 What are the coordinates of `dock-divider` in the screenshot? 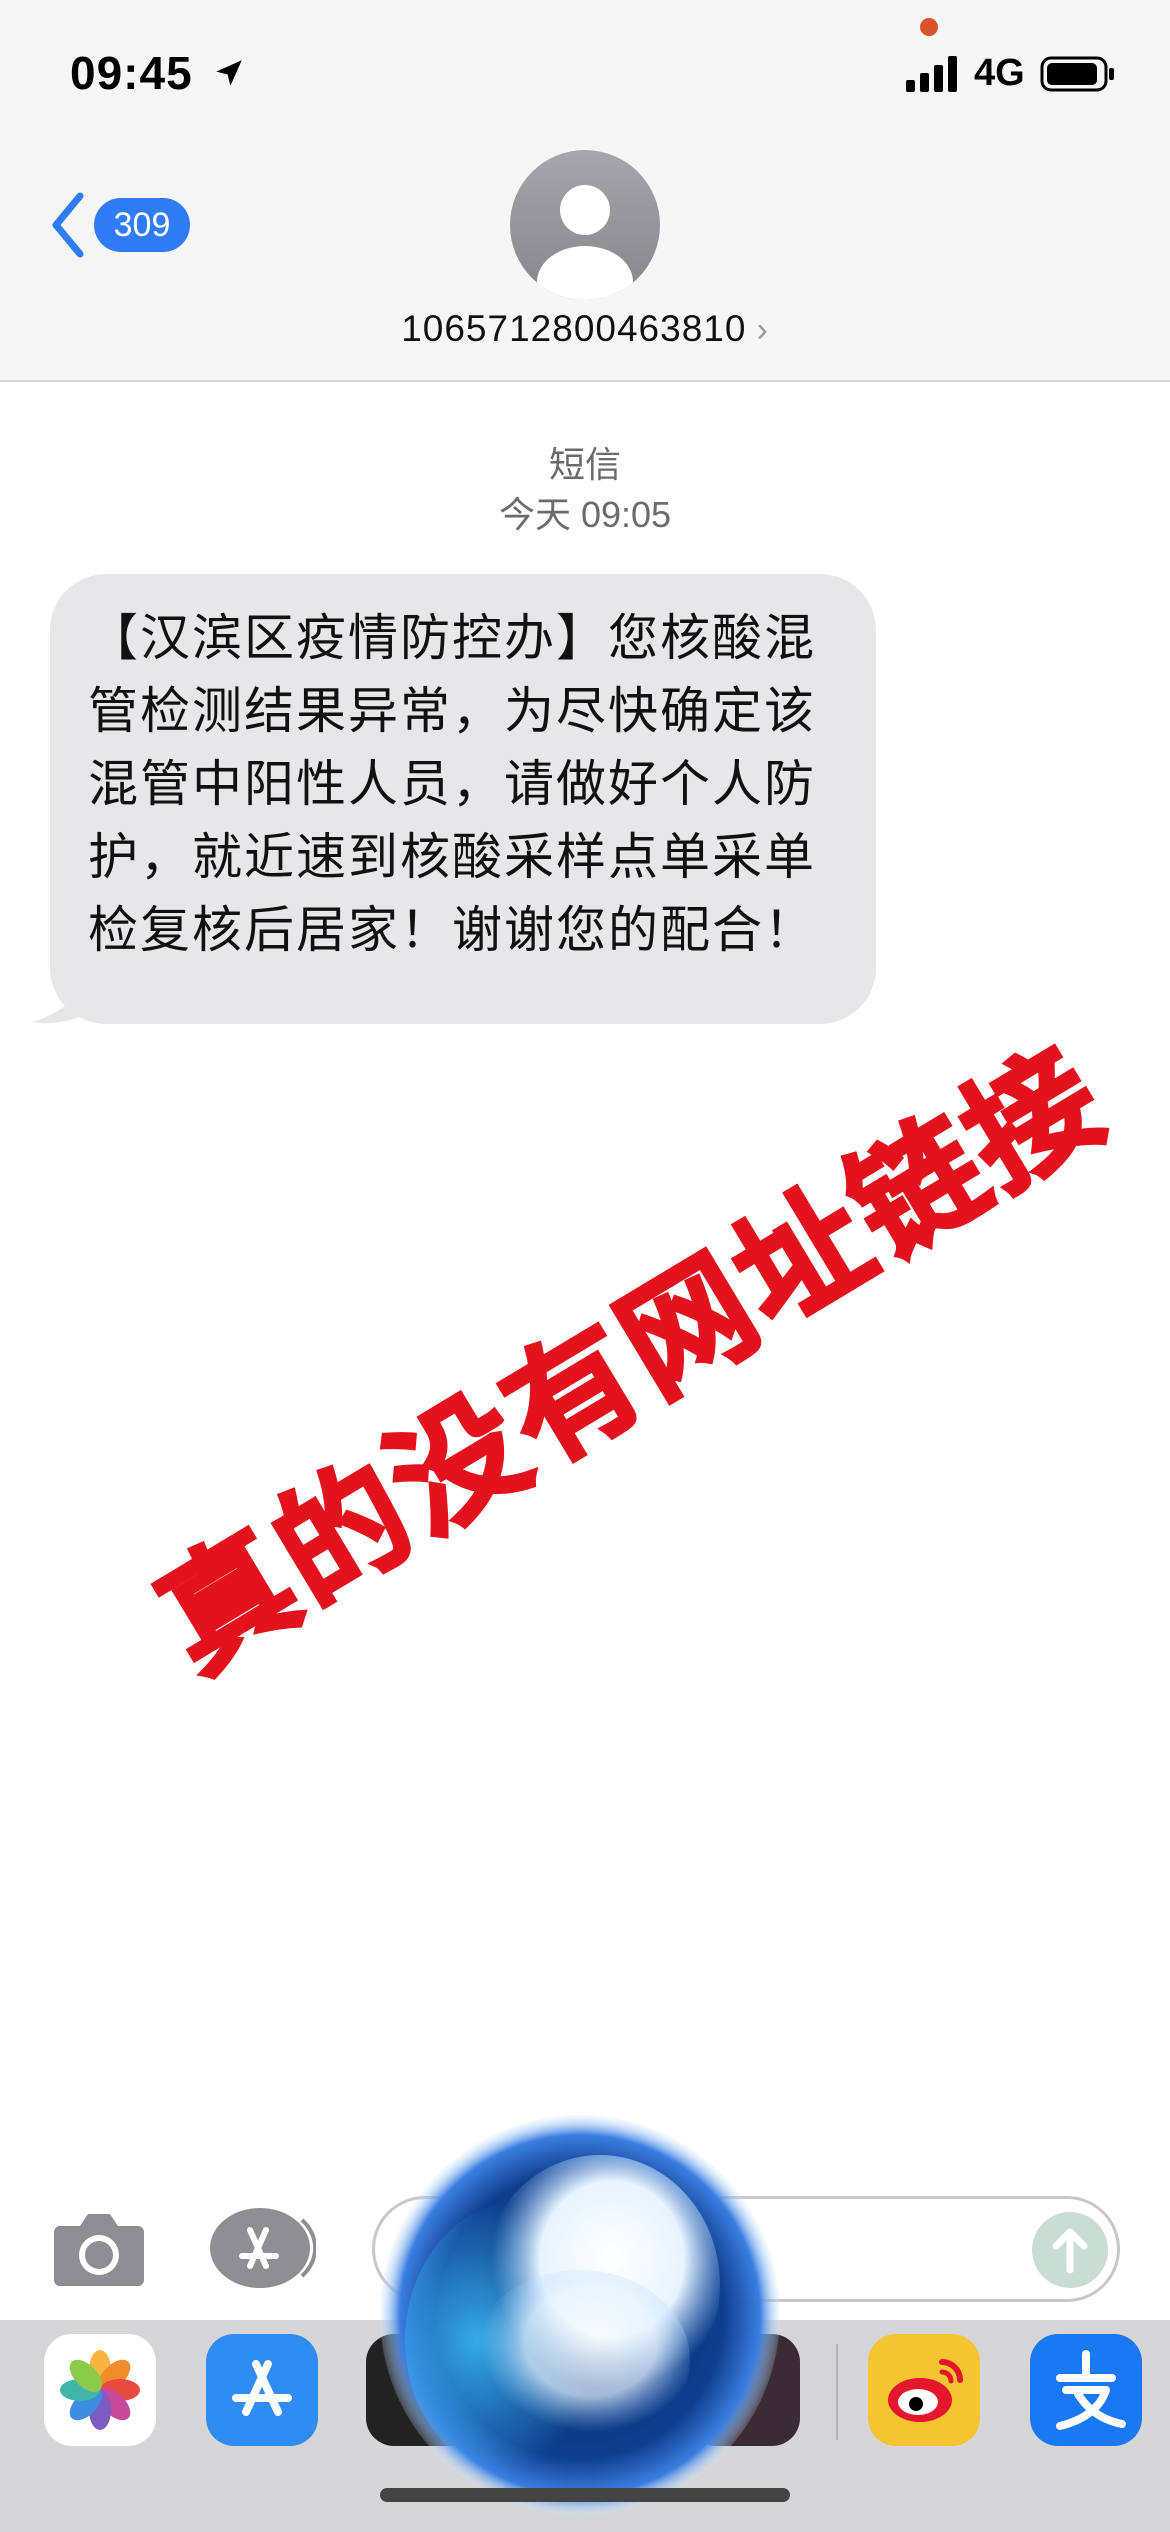 It's located at (837, 2392).